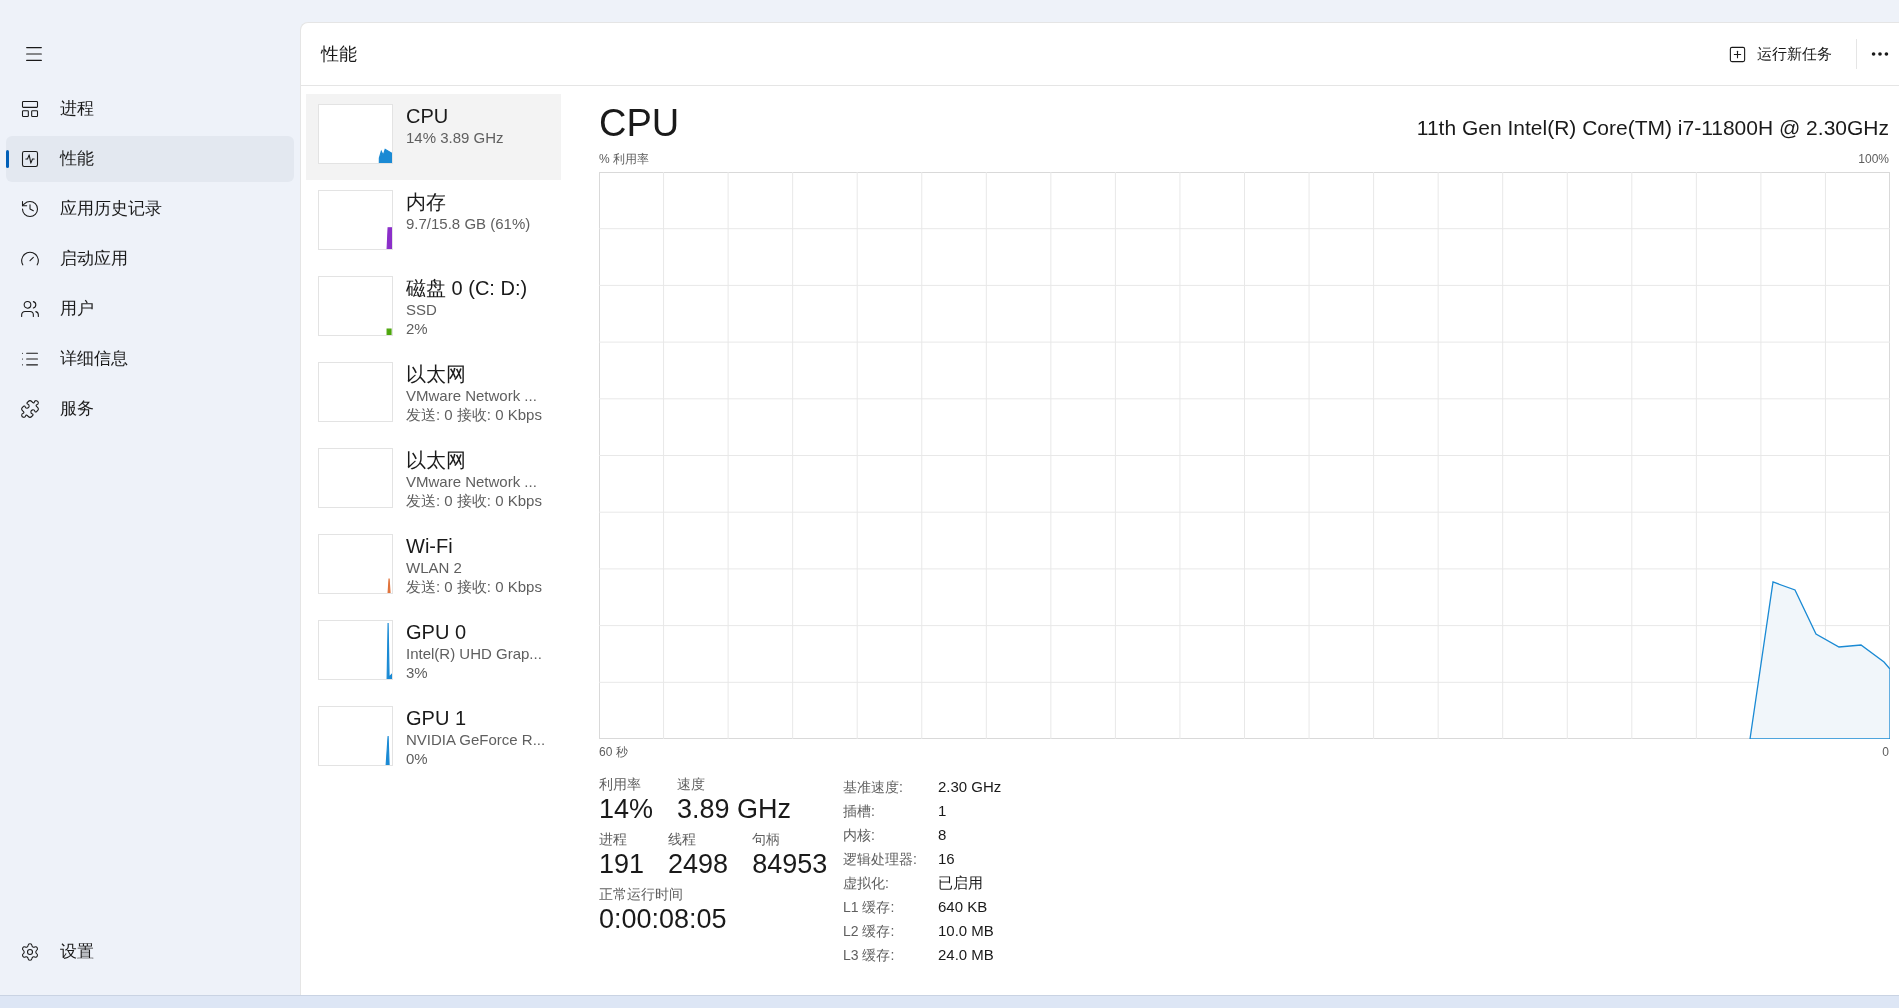 This screenshot has width=1899, height=1008. Describe the element at coordinates (422, 309) in the screenshot. I see `device-detail: SSD` at that location.